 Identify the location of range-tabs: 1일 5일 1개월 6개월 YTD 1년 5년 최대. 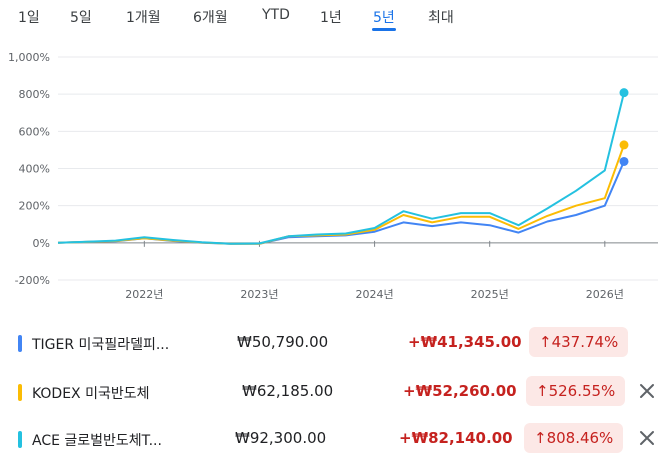
(331, 17).